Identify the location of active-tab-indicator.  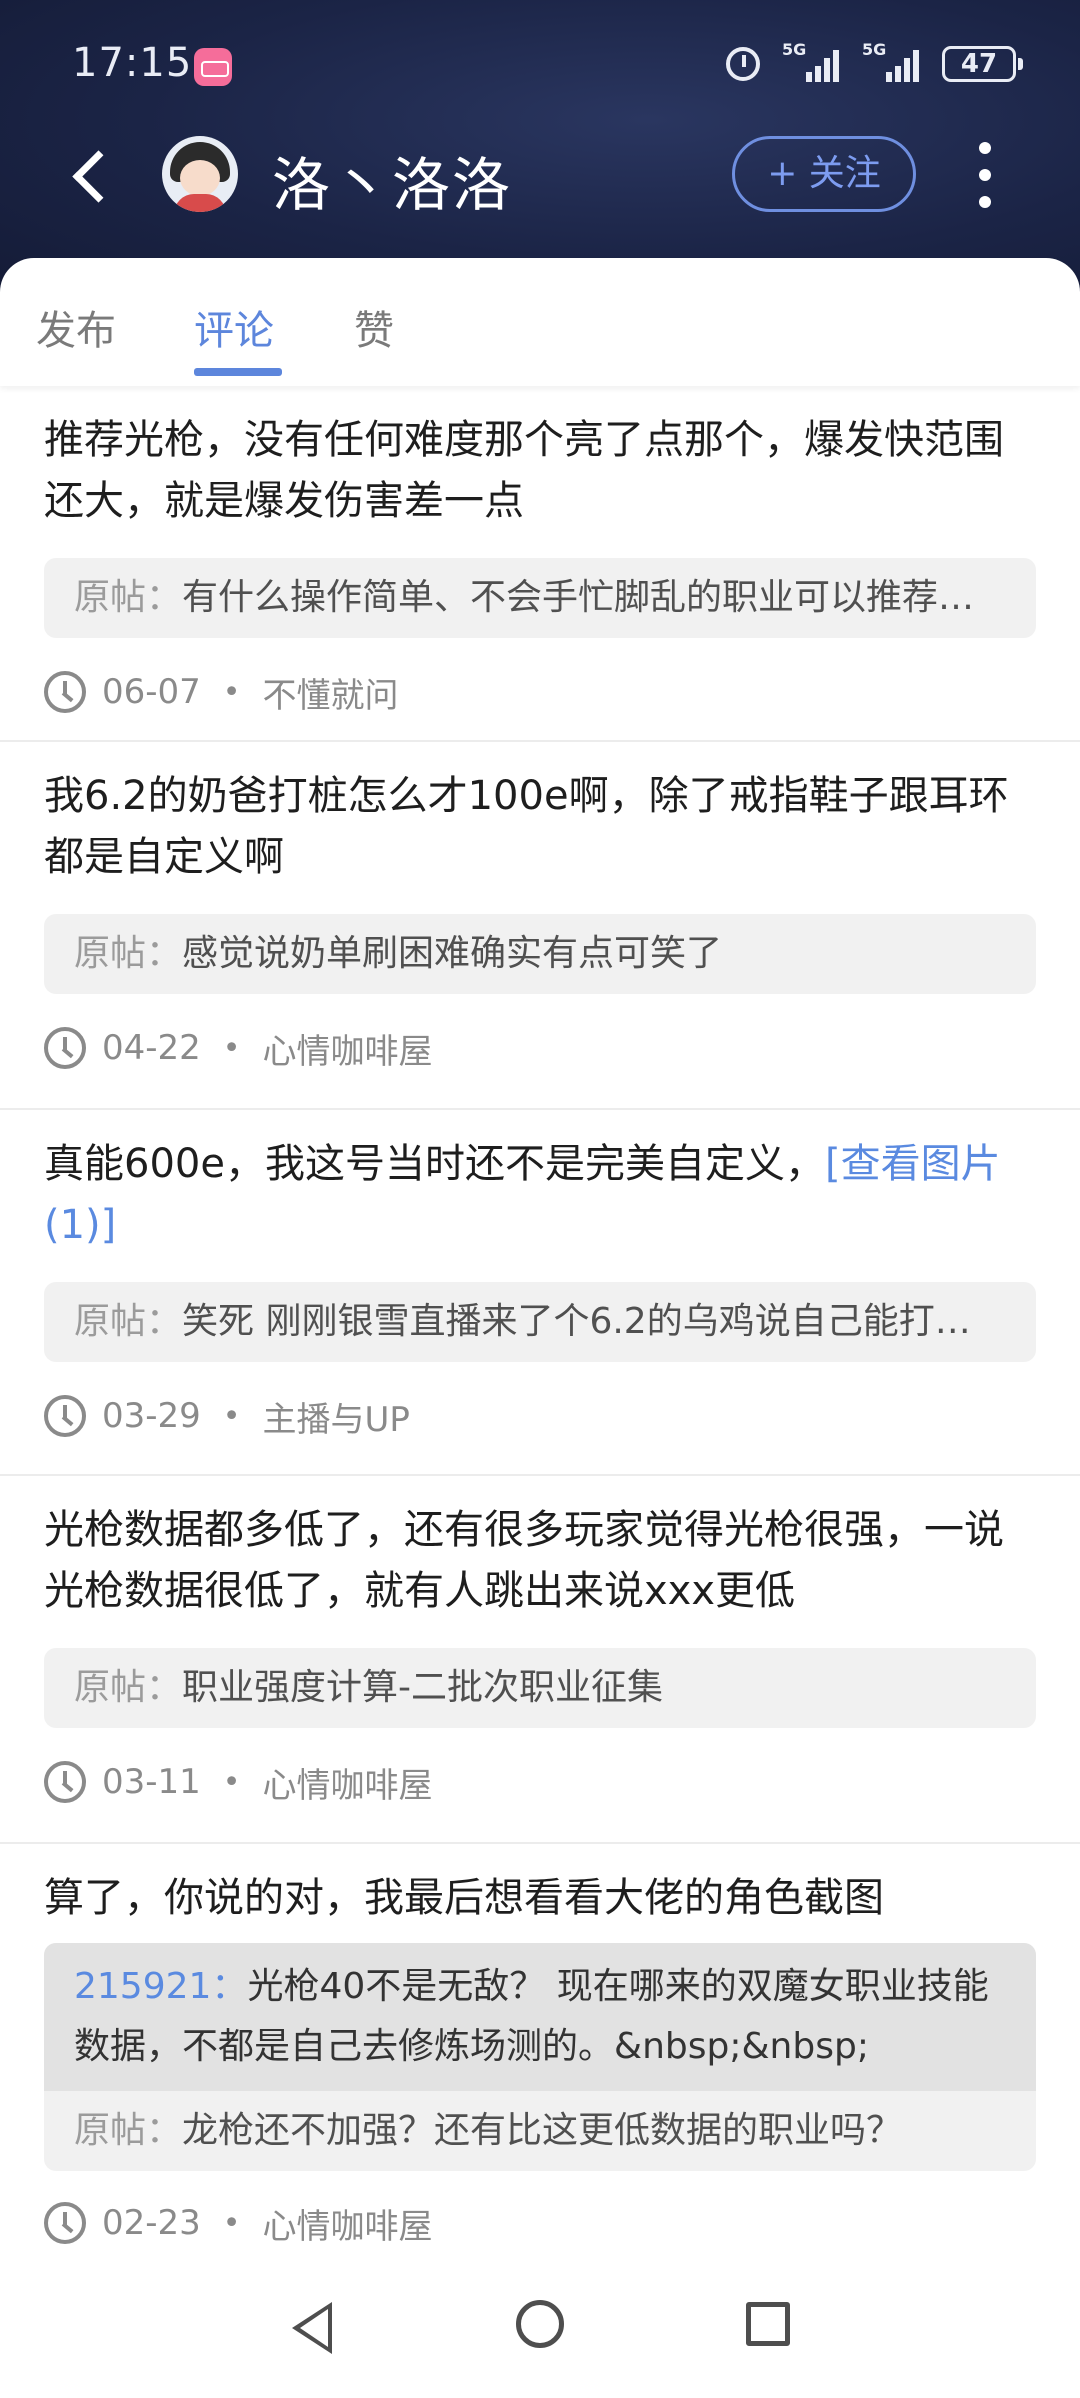
(238, 372).